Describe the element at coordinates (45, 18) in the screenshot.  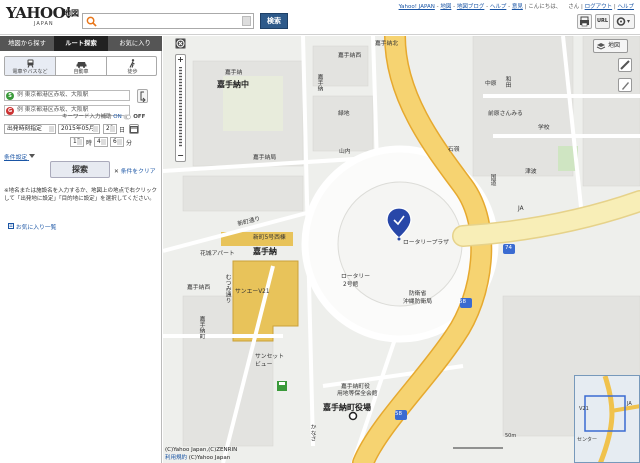
I see `yahoo-logo: YAHOO! JAPAN 地図` at that location.